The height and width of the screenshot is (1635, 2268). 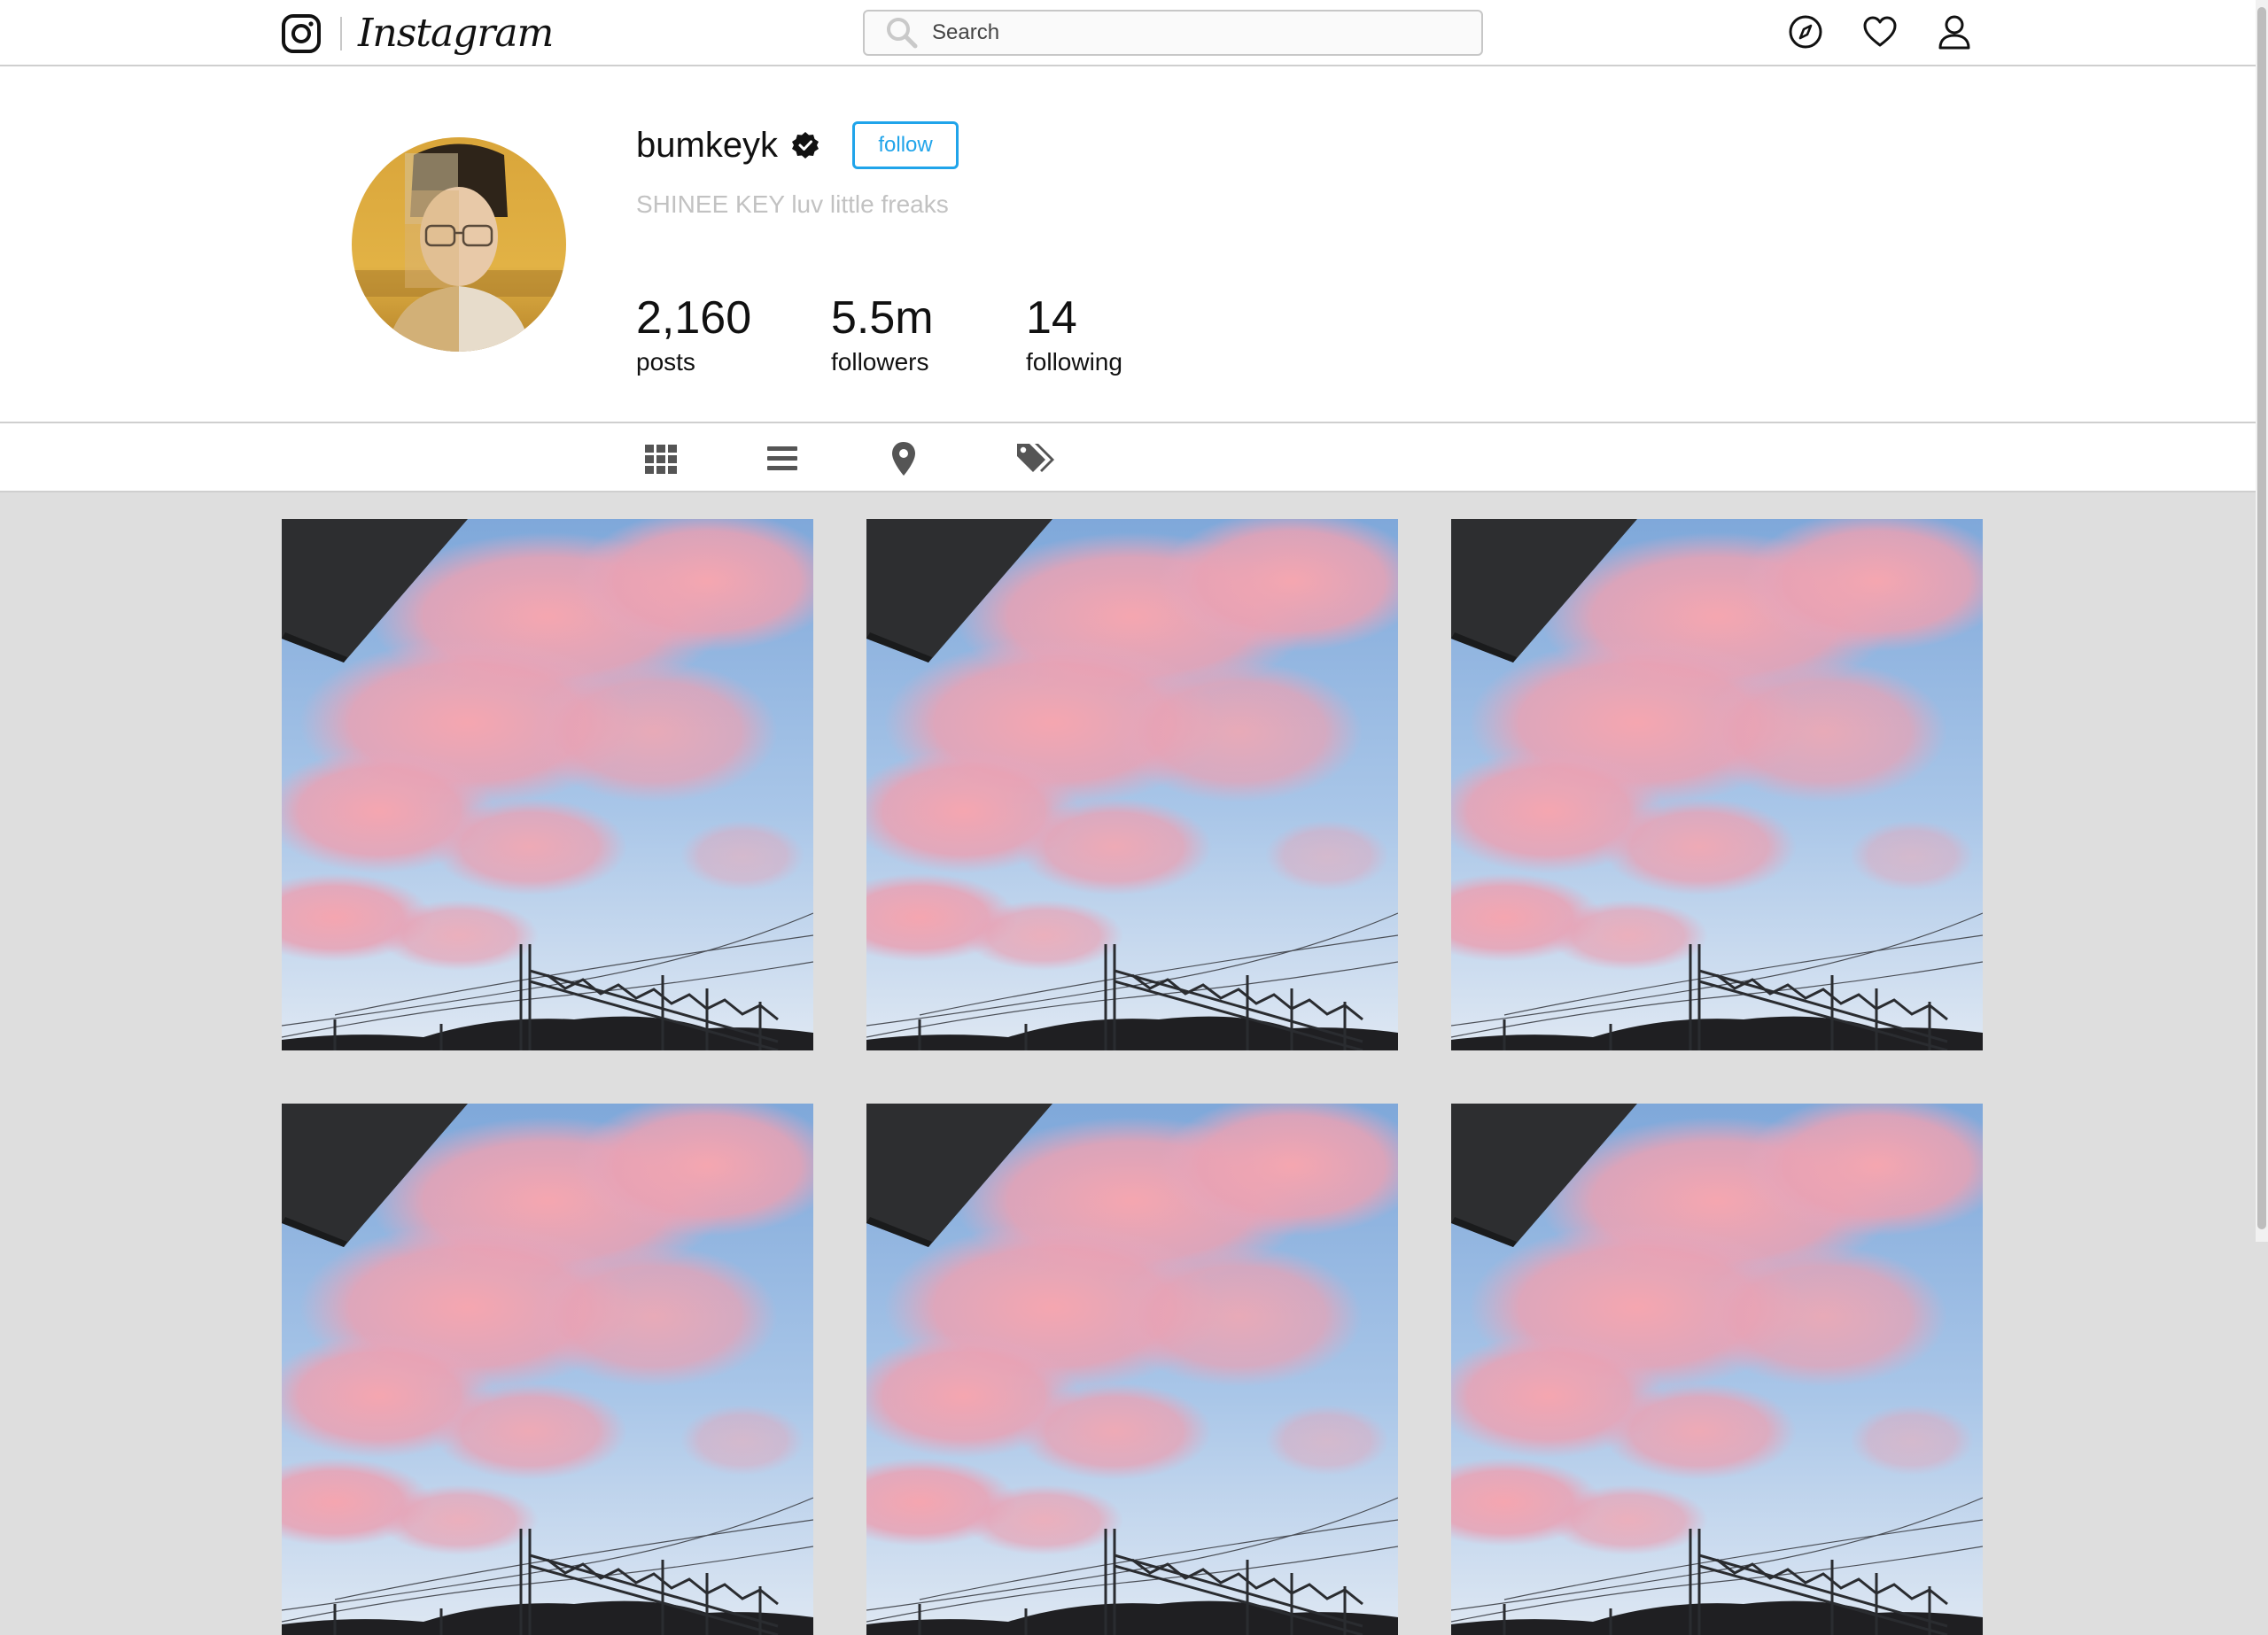 What do you see at coordinates (905, 145) in the screenshot?
I see `follow-button: follow` at bounding box center [905, 145].